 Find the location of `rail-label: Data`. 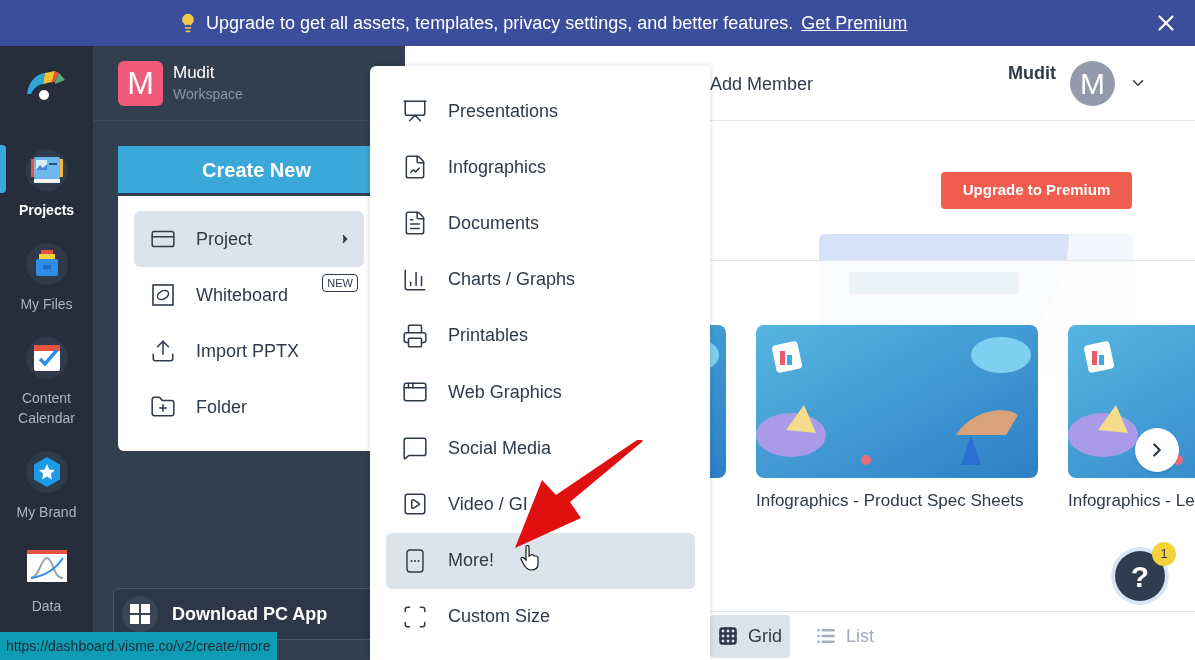

rail-label: Data is located at coordinates (46, 606).